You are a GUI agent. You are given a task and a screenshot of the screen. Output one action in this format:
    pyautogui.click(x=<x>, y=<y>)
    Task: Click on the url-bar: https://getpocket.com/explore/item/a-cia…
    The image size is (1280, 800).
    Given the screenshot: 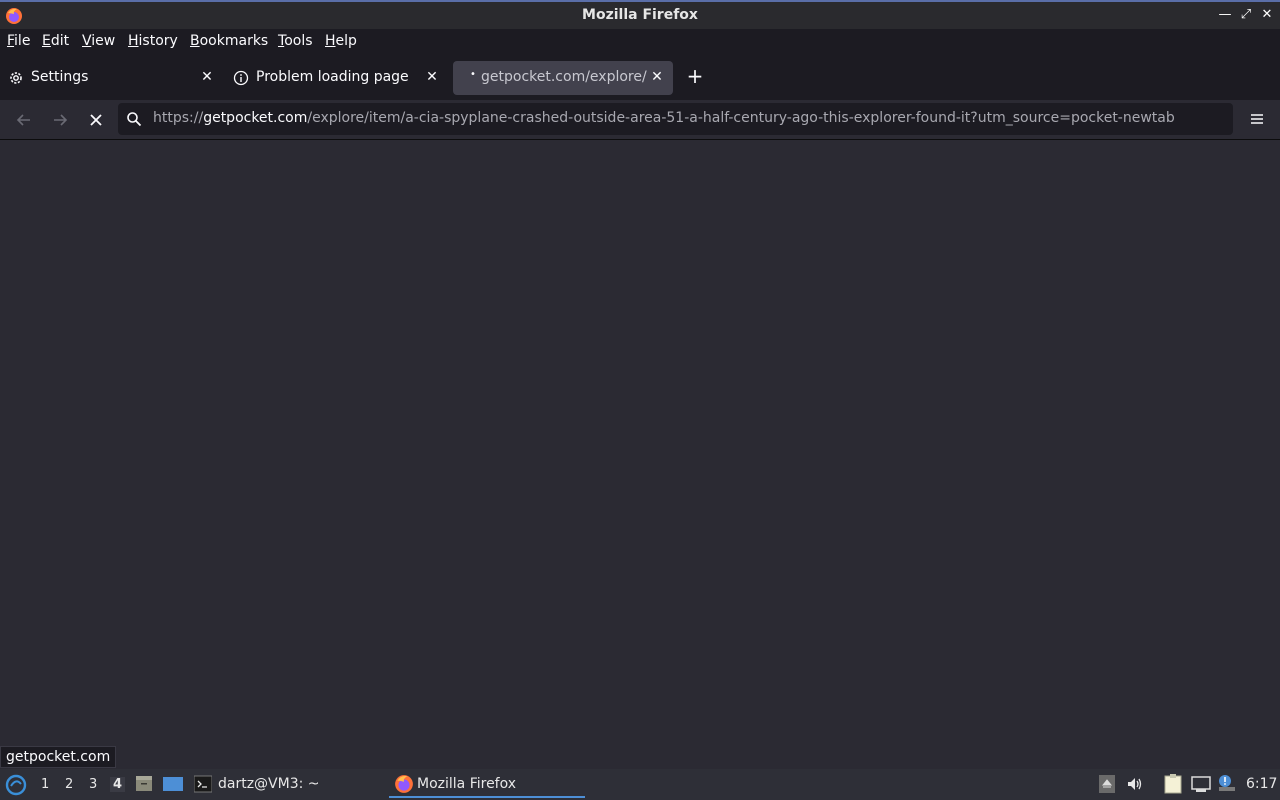 What is the action you would take?
    pyautogui.click(x=675, y=119)
    